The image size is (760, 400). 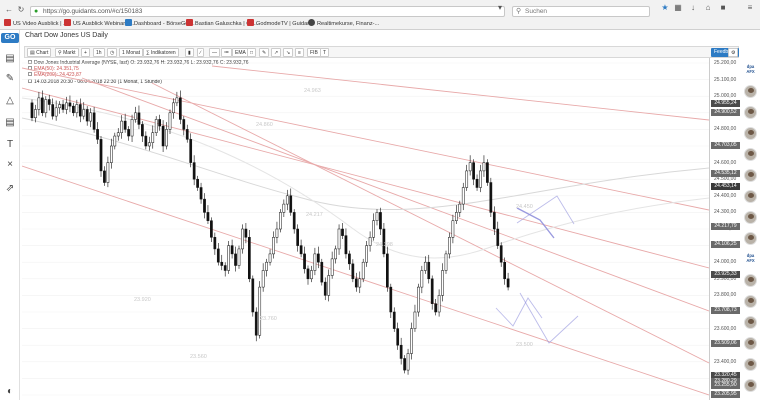 What do you see at coordinates (665, 8) in the screenshot?
I see `star-icon: ★` at bounding box center [665, 8].